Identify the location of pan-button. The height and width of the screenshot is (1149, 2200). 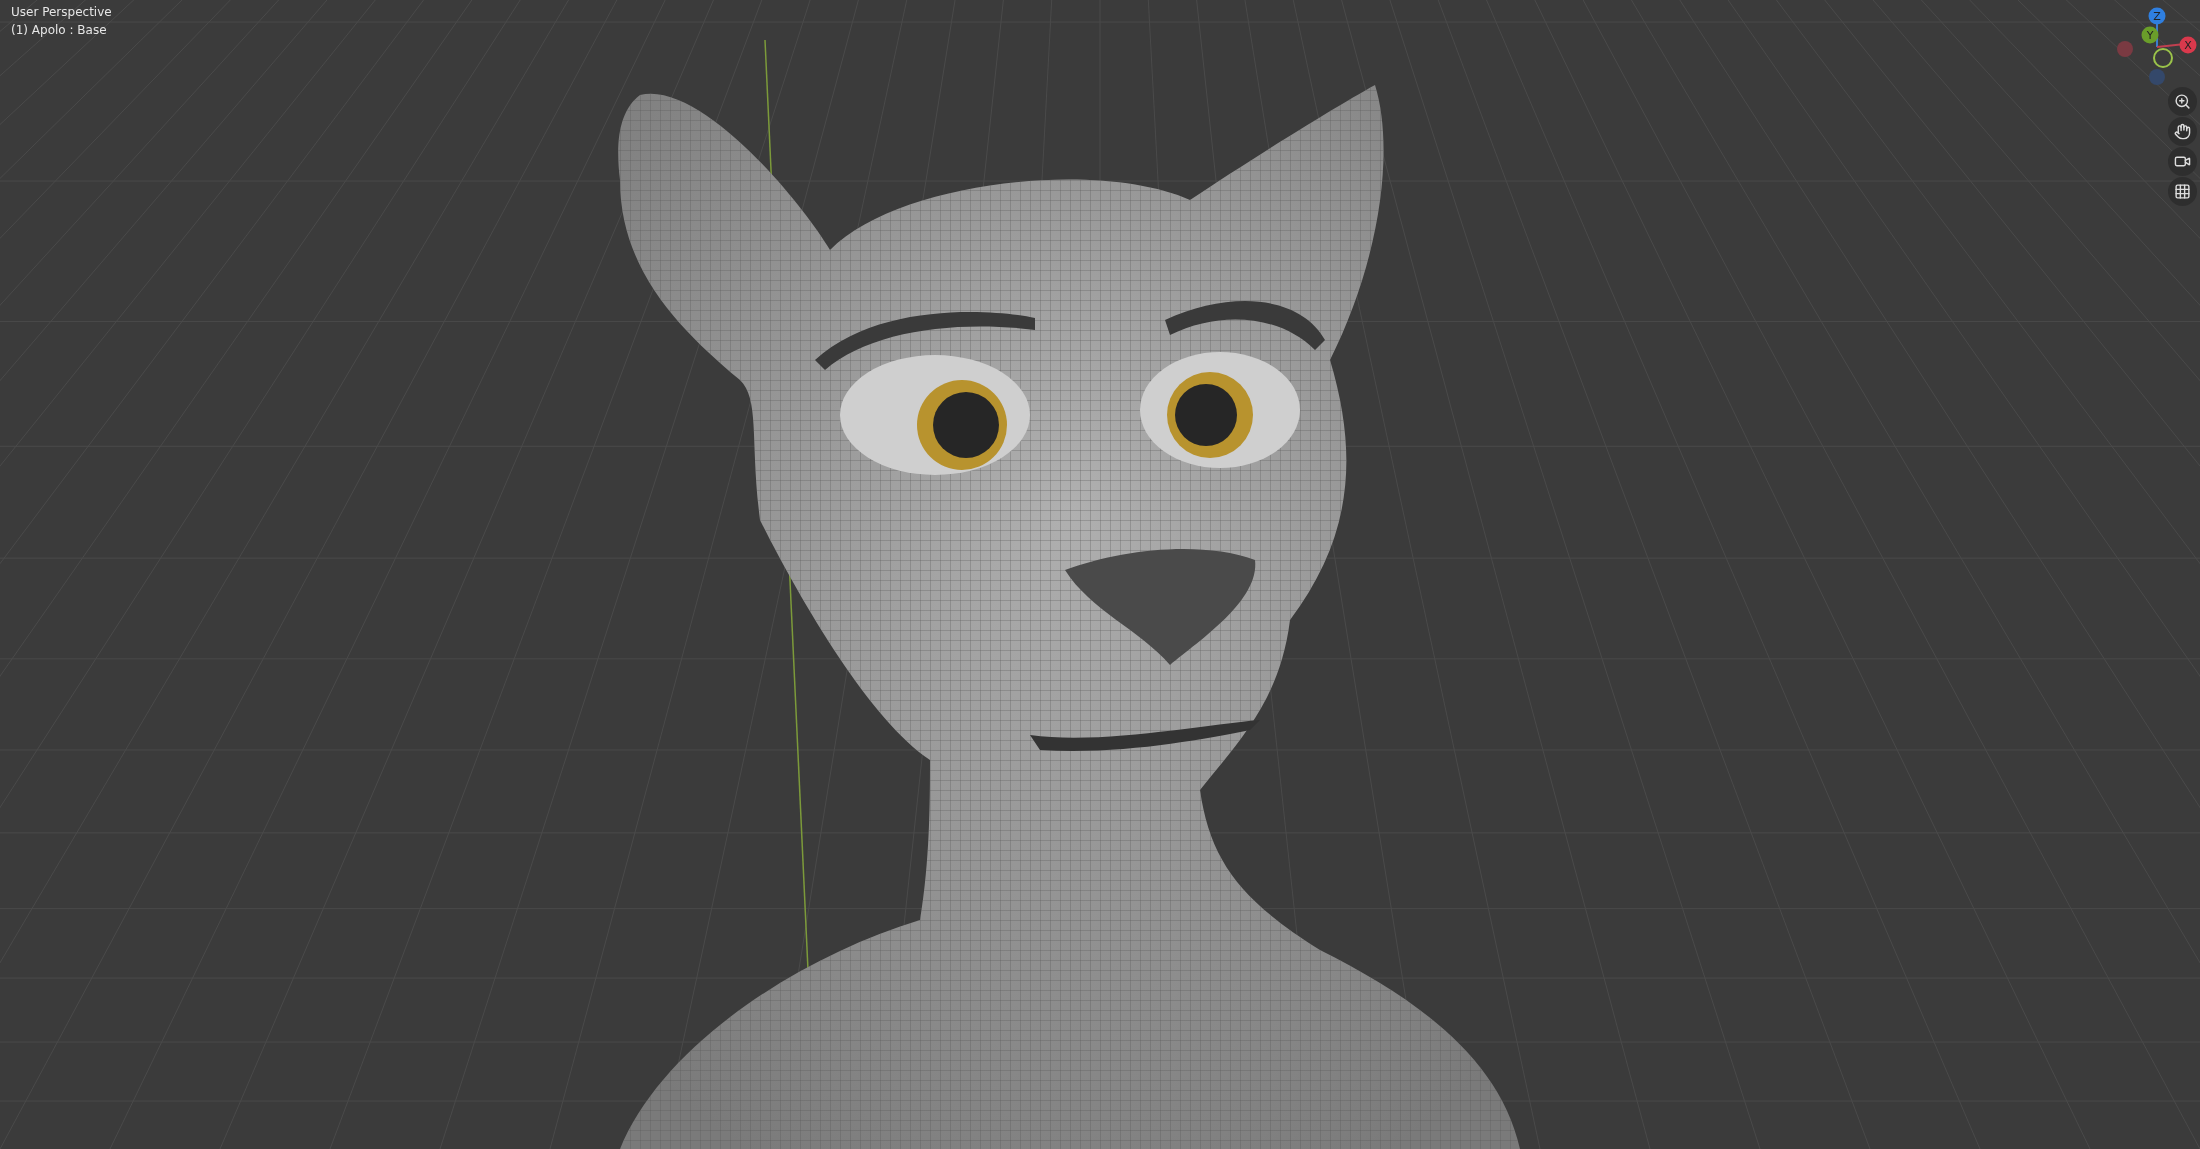
(2182, 131).